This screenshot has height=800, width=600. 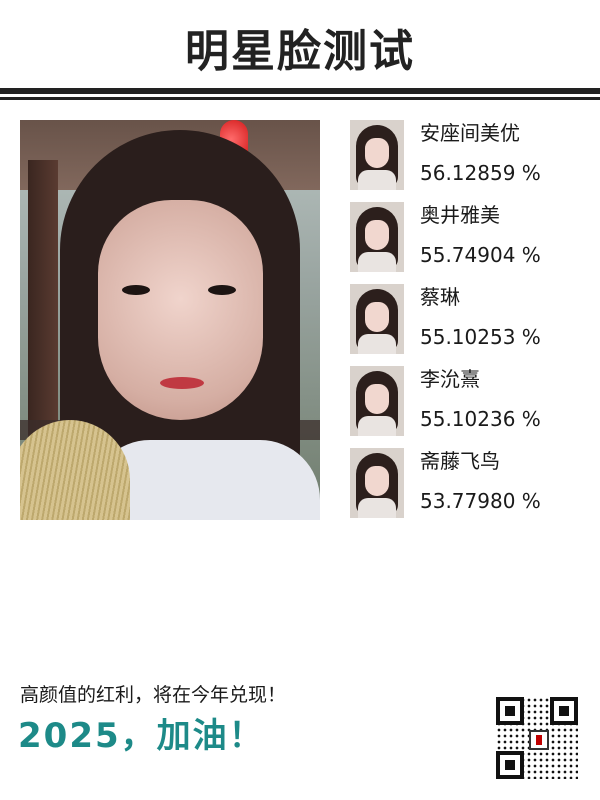 I want to click on match-item-4: 李沇熹 55.10236 %, so click(x=465, y=402).